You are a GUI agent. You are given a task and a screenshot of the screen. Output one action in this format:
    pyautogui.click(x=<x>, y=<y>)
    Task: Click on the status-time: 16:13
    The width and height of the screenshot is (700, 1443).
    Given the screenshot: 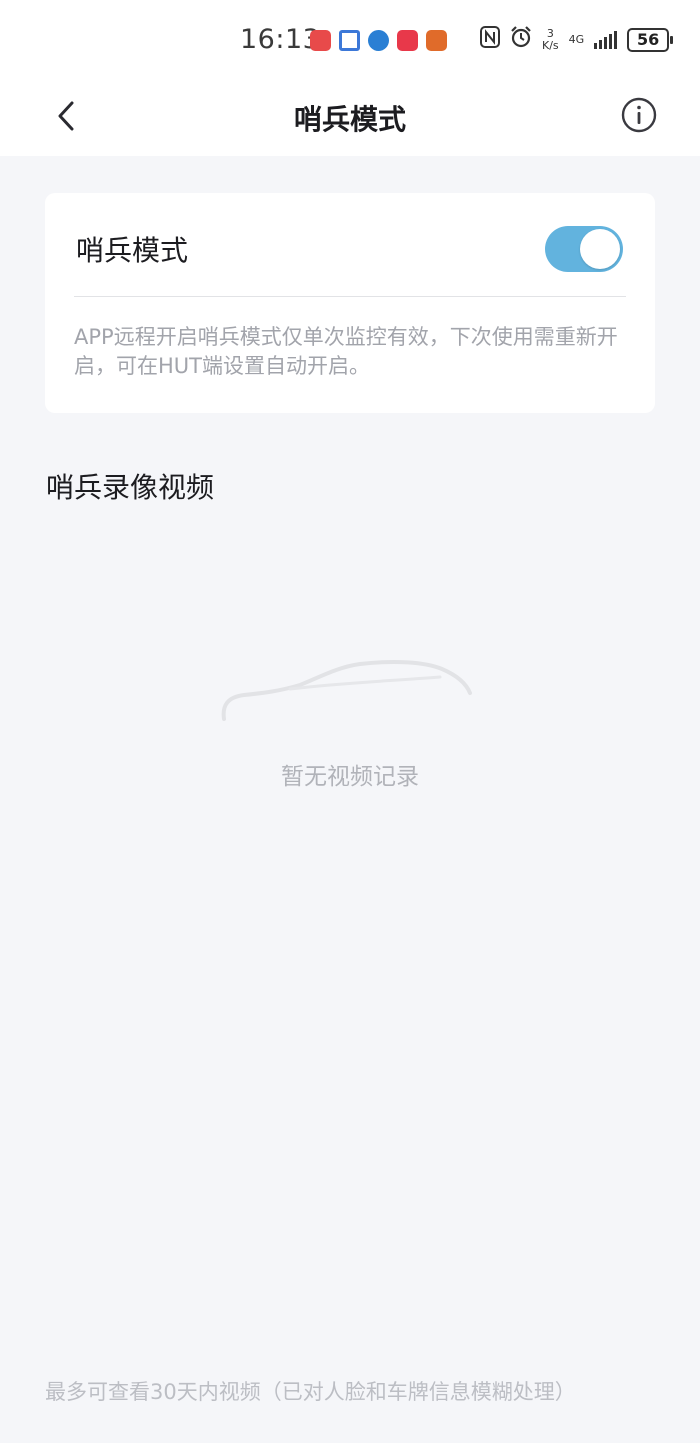 What is the action you would take?
    pyautogui.click(x=280, y=39)
    